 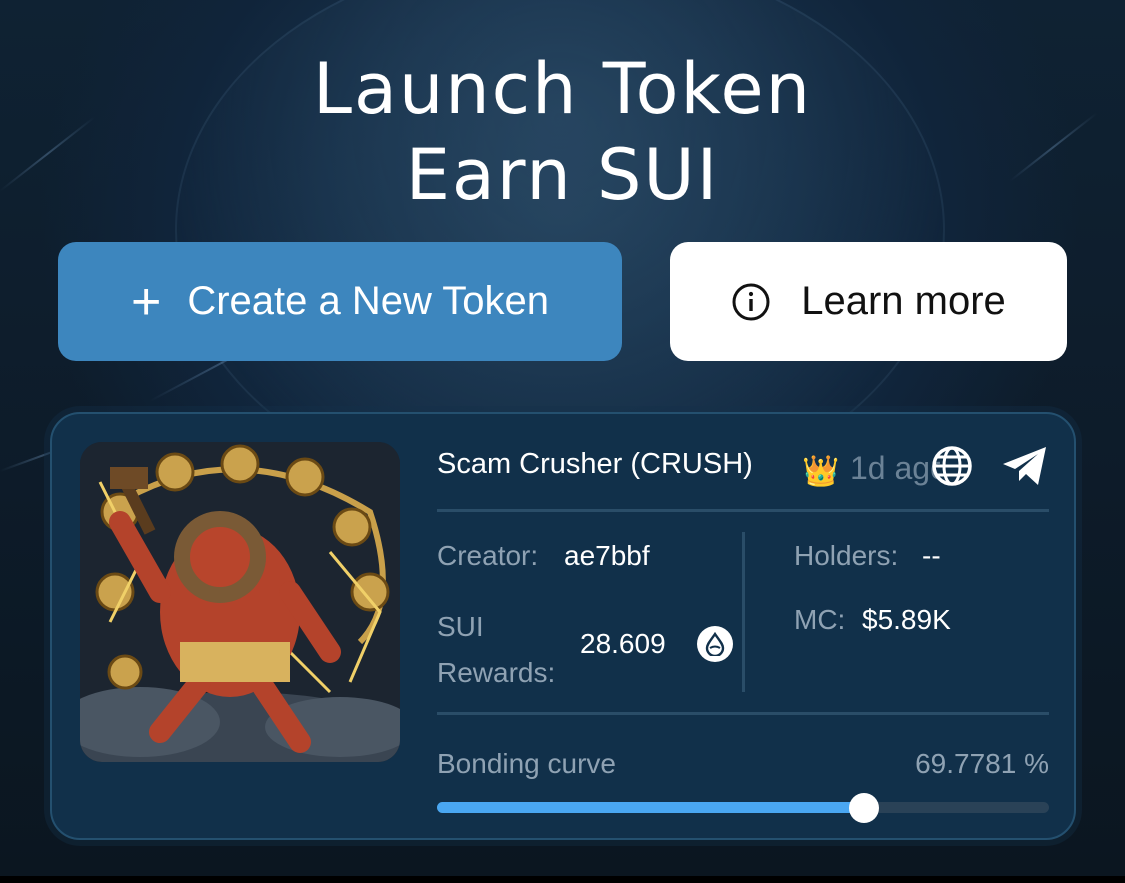 I want to click on crown-badge-icon: 👑, so click(x=821, y=471).